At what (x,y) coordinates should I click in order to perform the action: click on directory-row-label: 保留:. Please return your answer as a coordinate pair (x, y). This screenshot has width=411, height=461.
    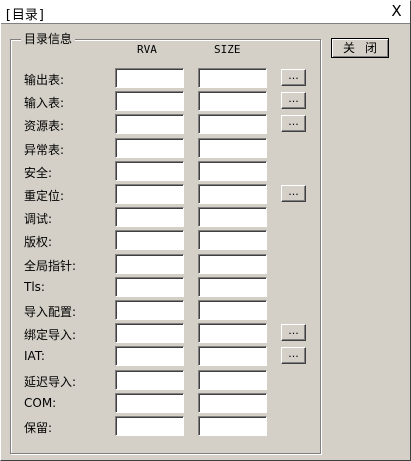
    Looking at the image, I should click on (38, 428).